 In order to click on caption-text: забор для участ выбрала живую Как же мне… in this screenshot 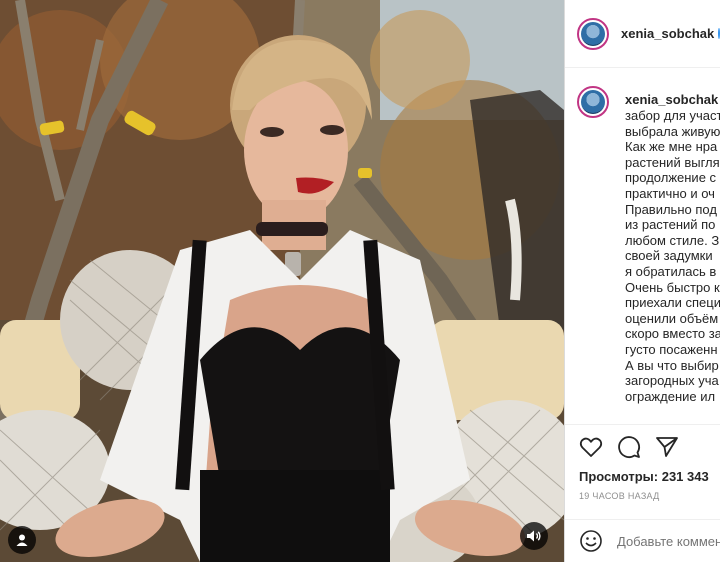, I will do `click(672, 256)`.